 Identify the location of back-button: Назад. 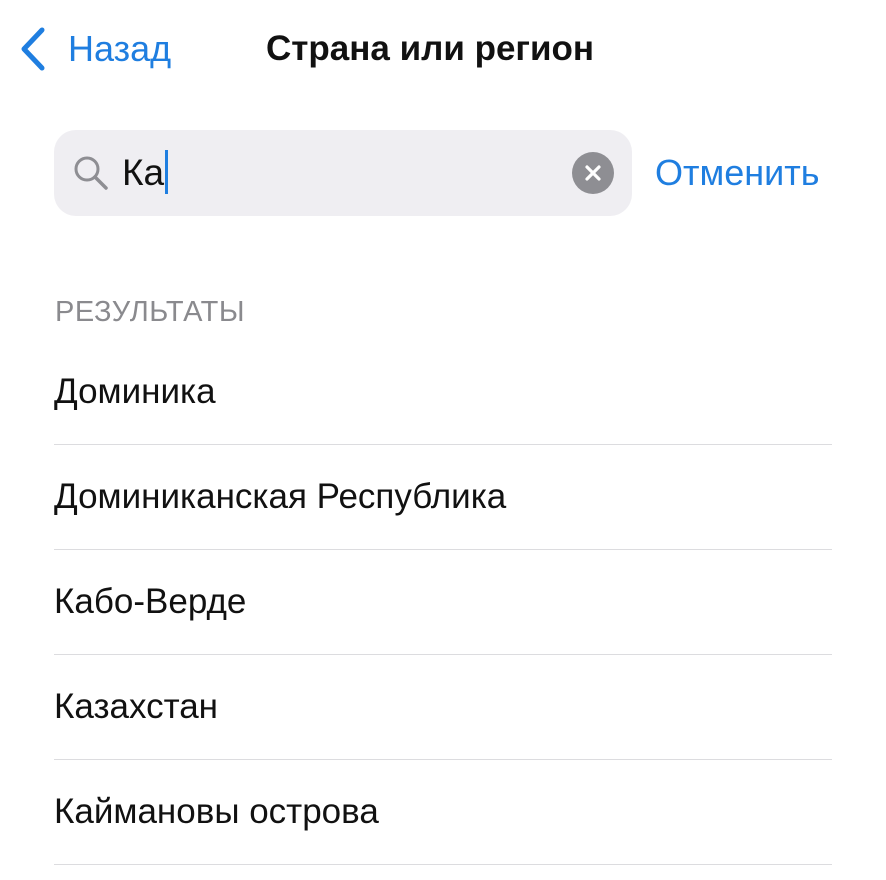
(94, 49).